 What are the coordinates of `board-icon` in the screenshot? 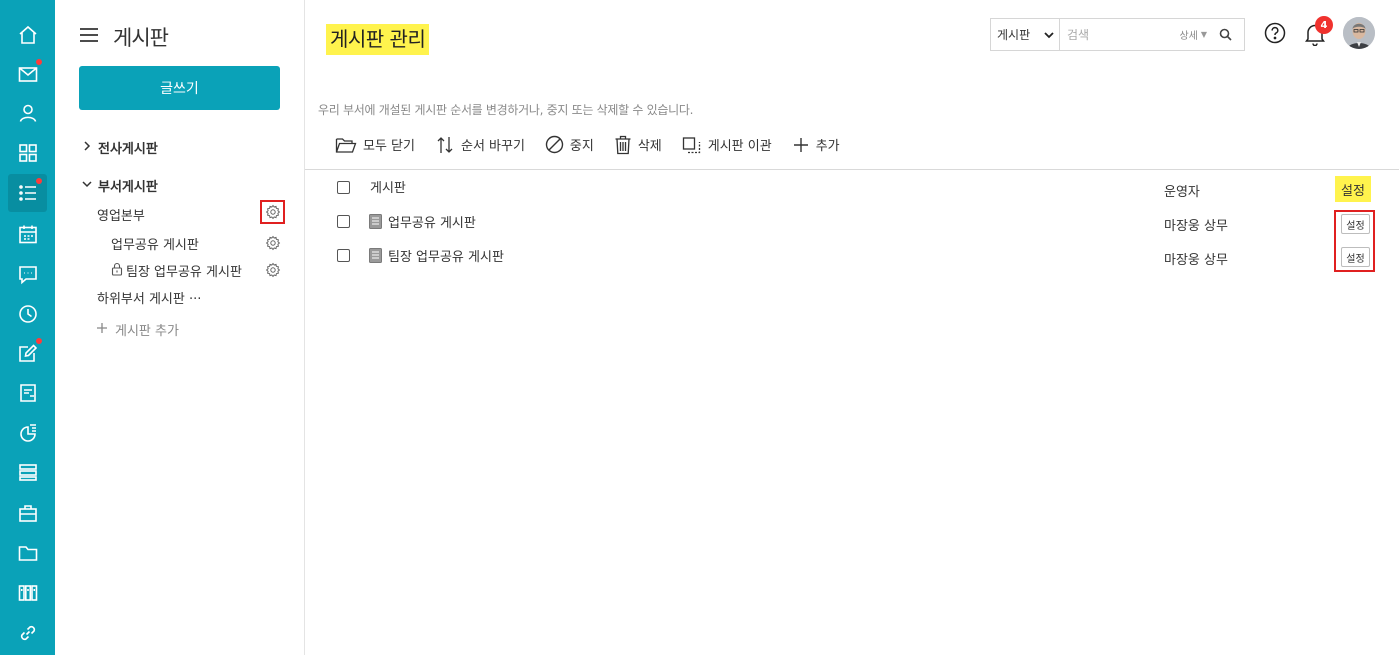 It's located at (27, 193).